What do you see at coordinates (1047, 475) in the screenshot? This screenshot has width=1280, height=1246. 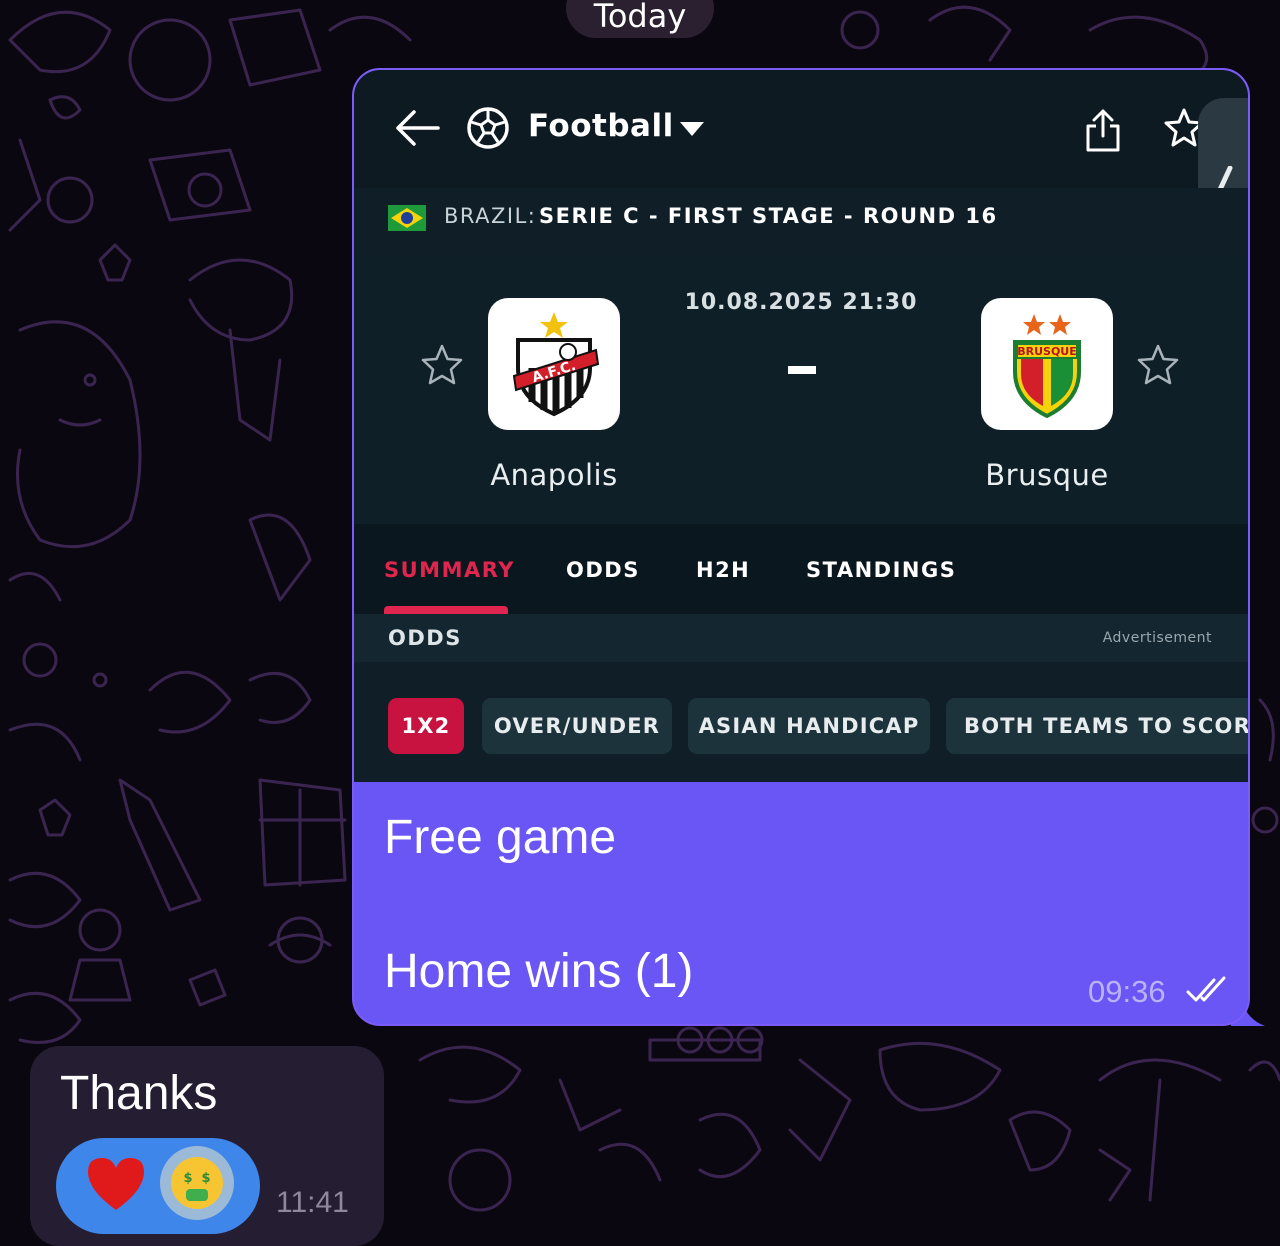 I see `away-team-name: Brusque` at bounding box center [1047, 475].